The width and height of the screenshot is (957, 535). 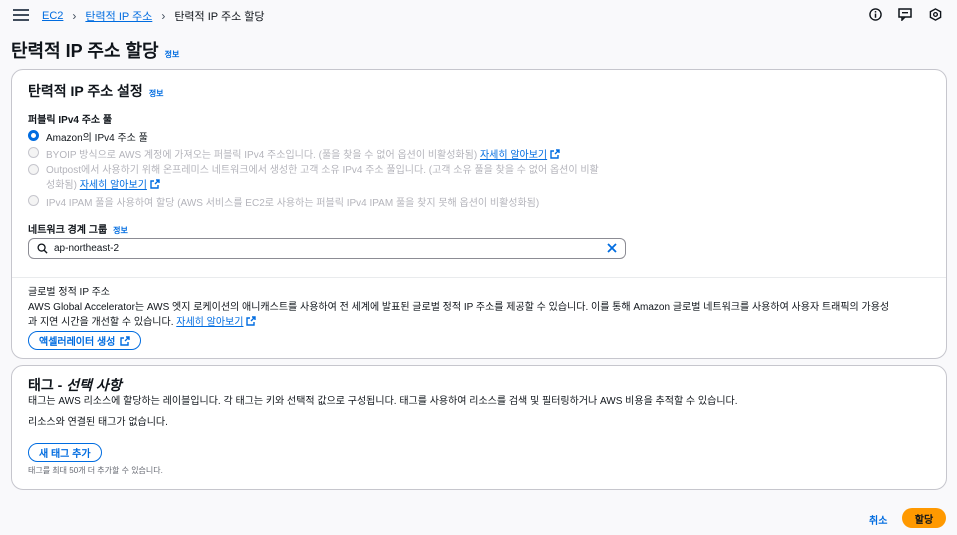 What do you see at coordinates (97, 138) in the screenshot?
I see `radio-label: Amazon의 IPv4 주소 풀` at bounding box center [97, 138].